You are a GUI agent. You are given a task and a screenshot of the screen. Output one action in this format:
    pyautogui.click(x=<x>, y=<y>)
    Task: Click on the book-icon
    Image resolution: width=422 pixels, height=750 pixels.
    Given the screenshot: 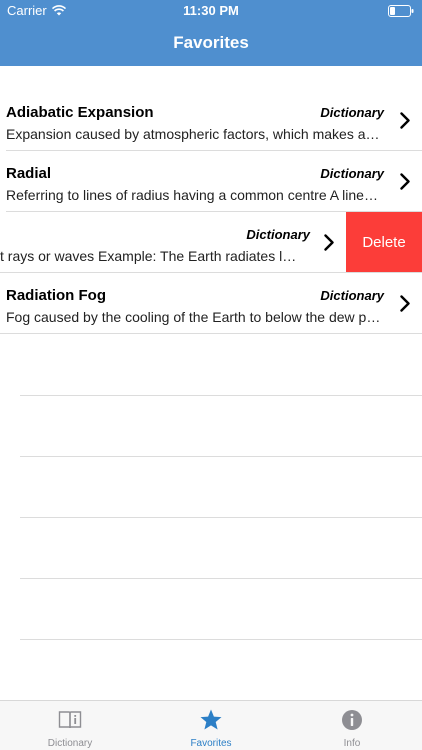 What is the action you would take?
    pyautogui.click(x=70, y=720)
    